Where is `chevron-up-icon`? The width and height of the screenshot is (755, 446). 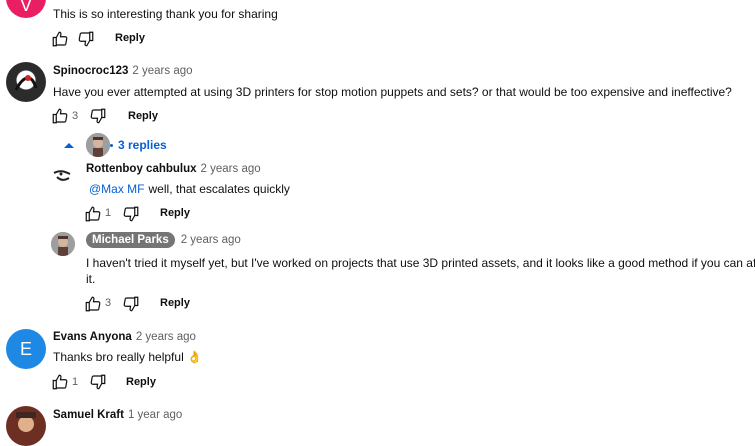
chevron-up-icon is located at coordinates (69, 145).